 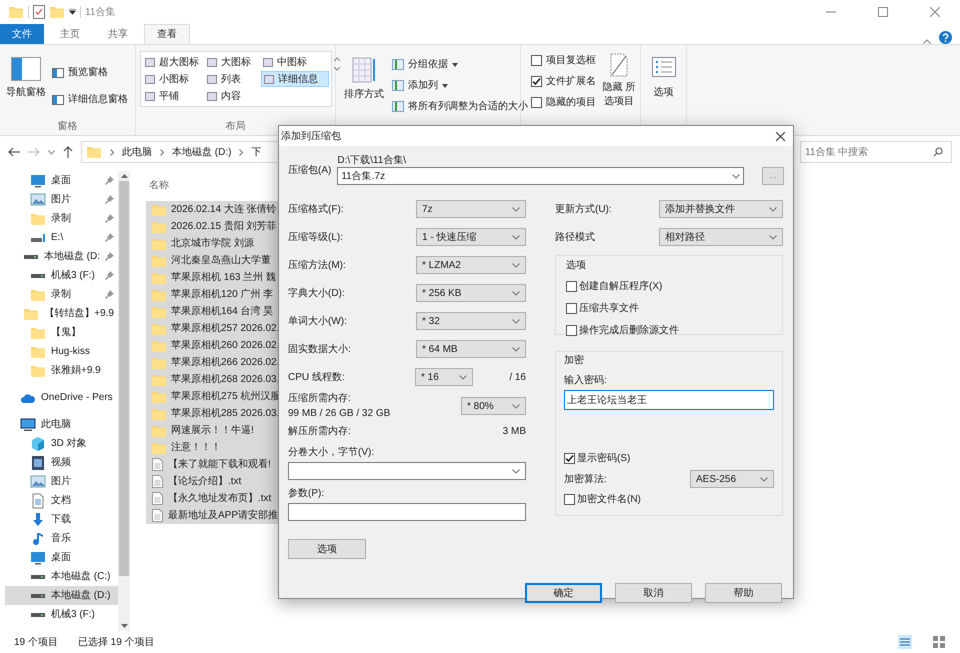 I want to click on dropdown: 相对路径, so click(x=721, y=237).